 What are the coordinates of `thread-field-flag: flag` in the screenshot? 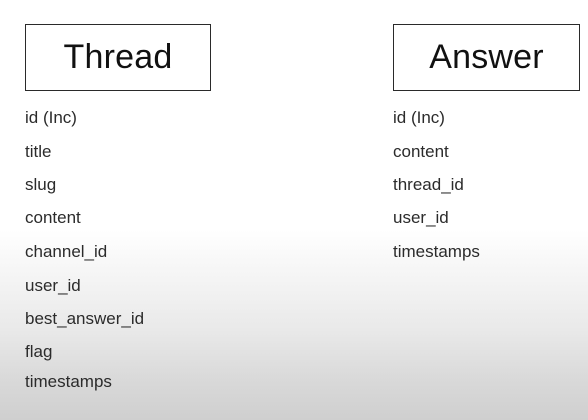 It's located at (39, 351).